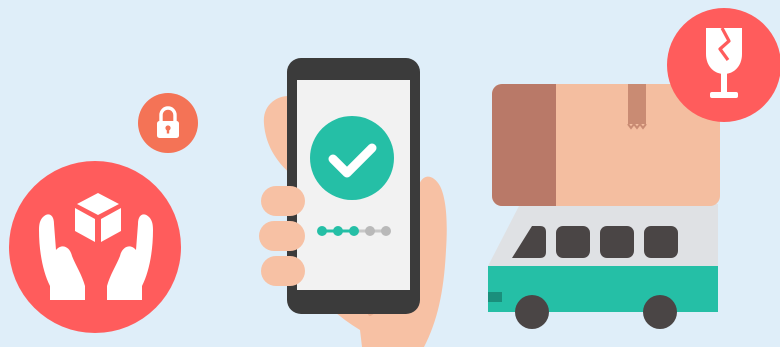 The image size is (780, 347). I want to click on lock-badge, so click(168, 123).